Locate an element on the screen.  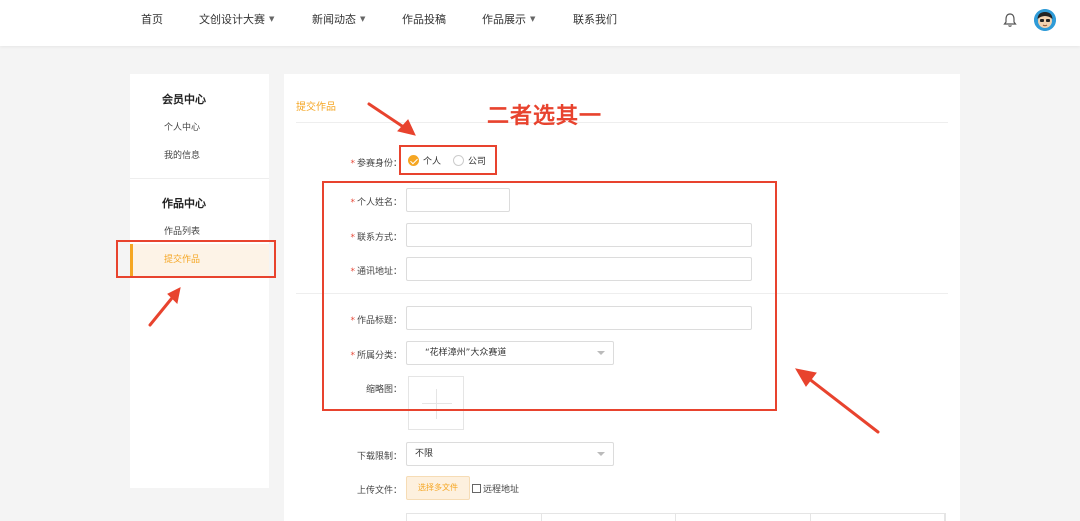
arrow-to-identity is located at coordinates (387, 116).